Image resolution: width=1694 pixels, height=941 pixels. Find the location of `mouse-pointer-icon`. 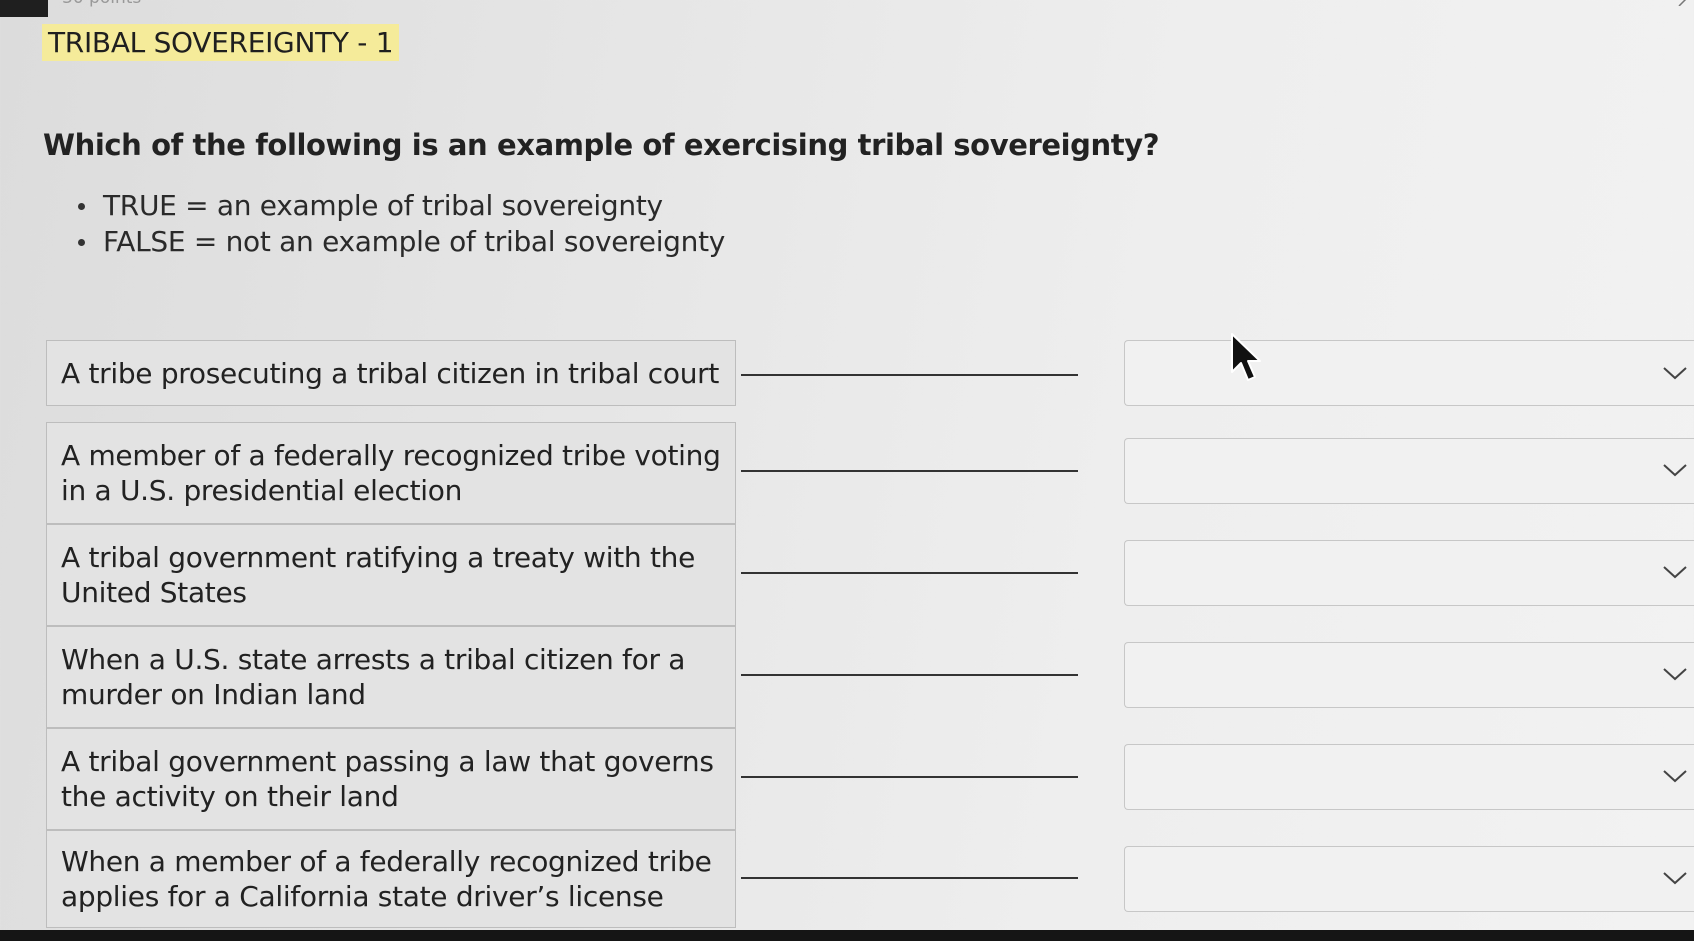

mouse-pointer-icon is located at coordinates (1246, 357).